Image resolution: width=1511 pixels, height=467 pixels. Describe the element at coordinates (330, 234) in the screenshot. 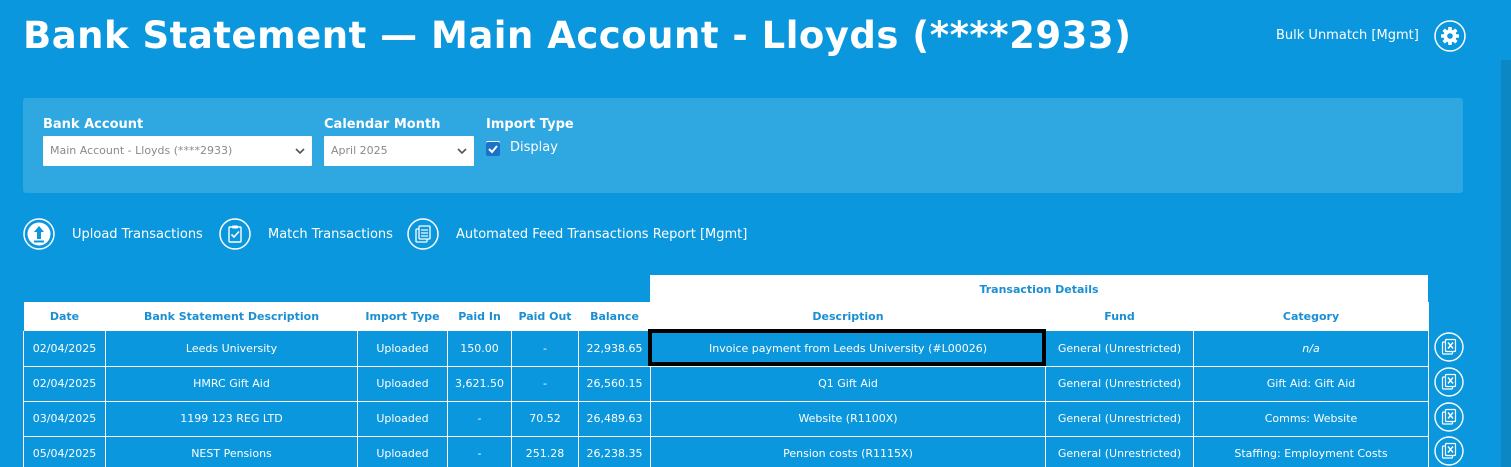

I see `match-transactions-label: Match Transactions` at that location.